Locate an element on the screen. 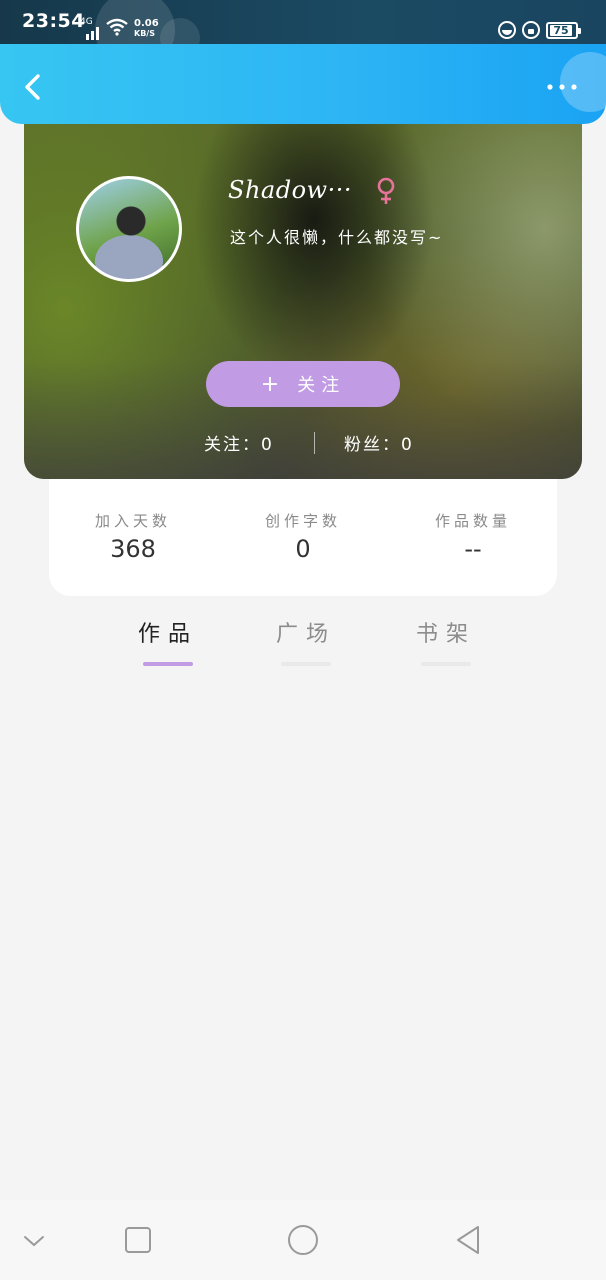 This screenshot has width=606, height=1280. chevron-down-icon is located at coordinates (34, 1240).